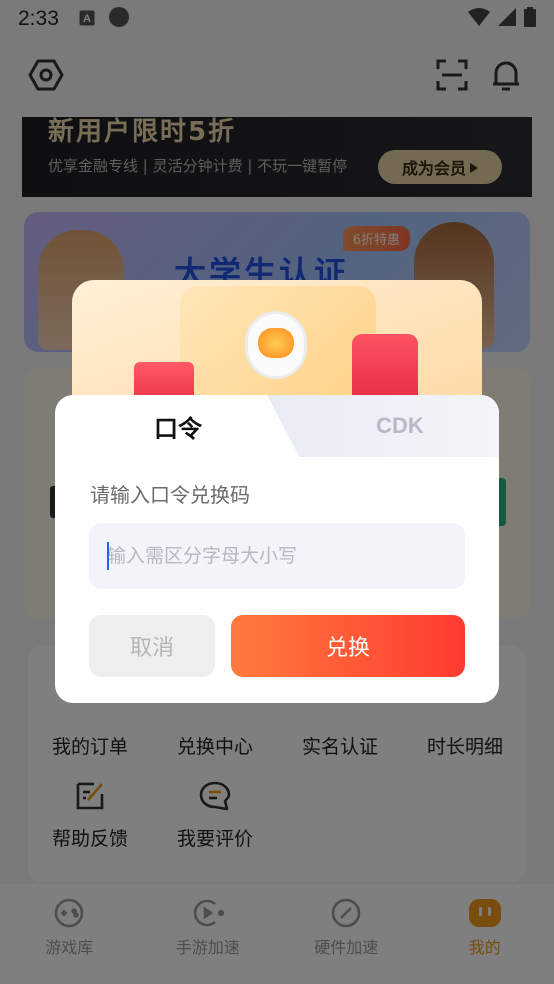  I want to click on dialog-prompt: 请输入口令兑换码, so click(170, 495).